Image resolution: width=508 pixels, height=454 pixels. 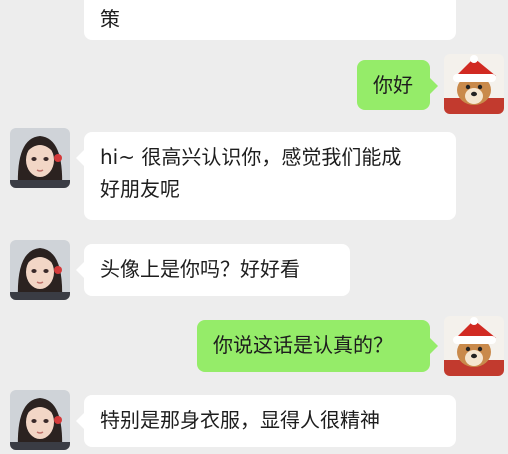 What do you see at coordinates (317, 346) in the screenshot?
I see `message-bubble-outgoing: 你说这话是认真的？` at bounding box center [317, 346].